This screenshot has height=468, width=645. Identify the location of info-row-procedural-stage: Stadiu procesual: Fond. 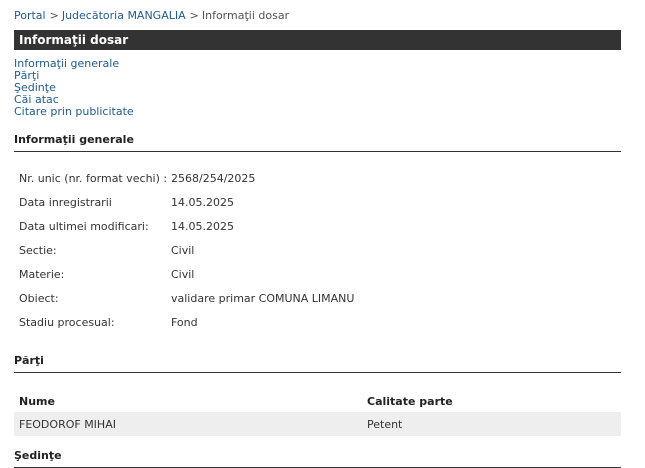
(317, 322).